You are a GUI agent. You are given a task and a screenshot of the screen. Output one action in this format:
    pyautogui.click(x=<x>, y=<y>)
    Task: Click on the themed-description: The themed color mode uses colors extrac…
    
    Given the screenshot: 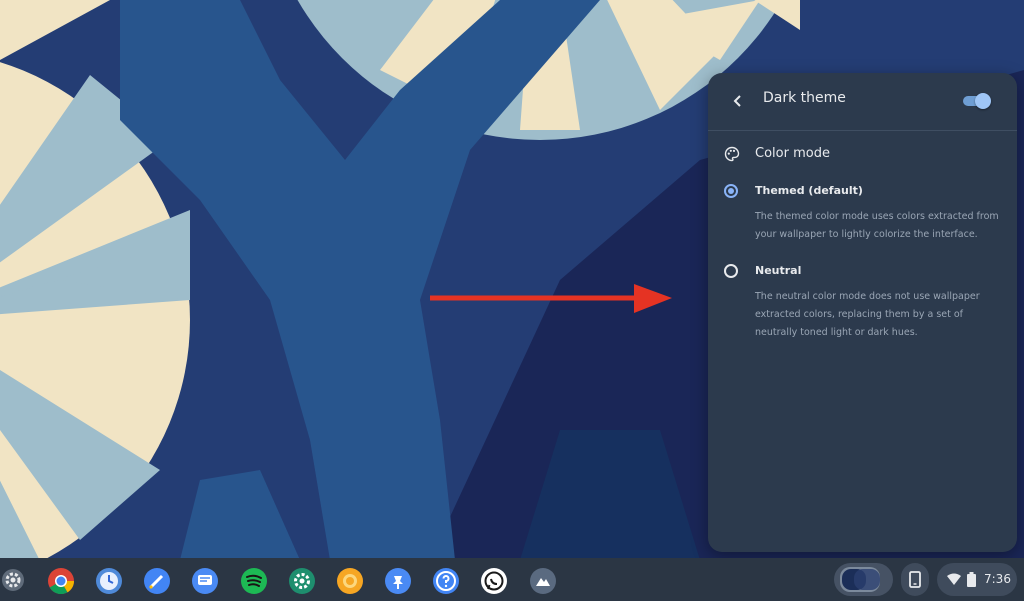 What is the action you would take?
    pyautogui.click(x=877, y=225)
    